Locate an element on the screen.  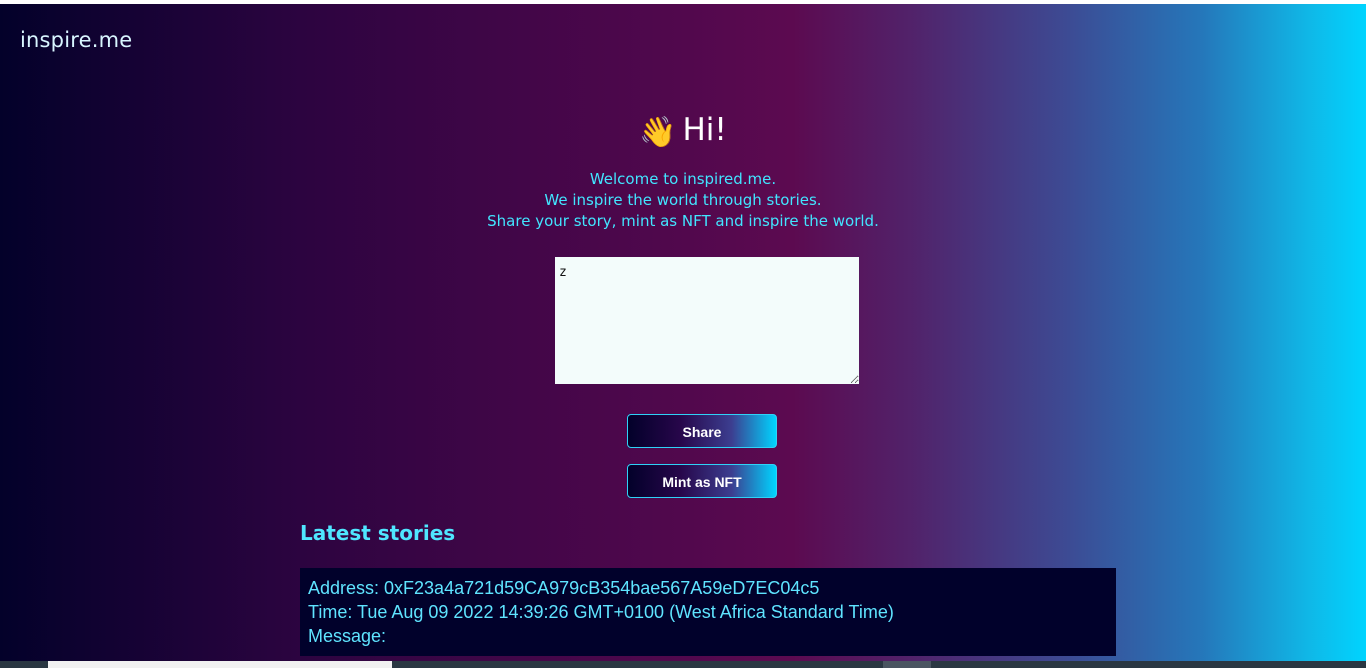
story-textarea: z is located at coordinates (707, 320).